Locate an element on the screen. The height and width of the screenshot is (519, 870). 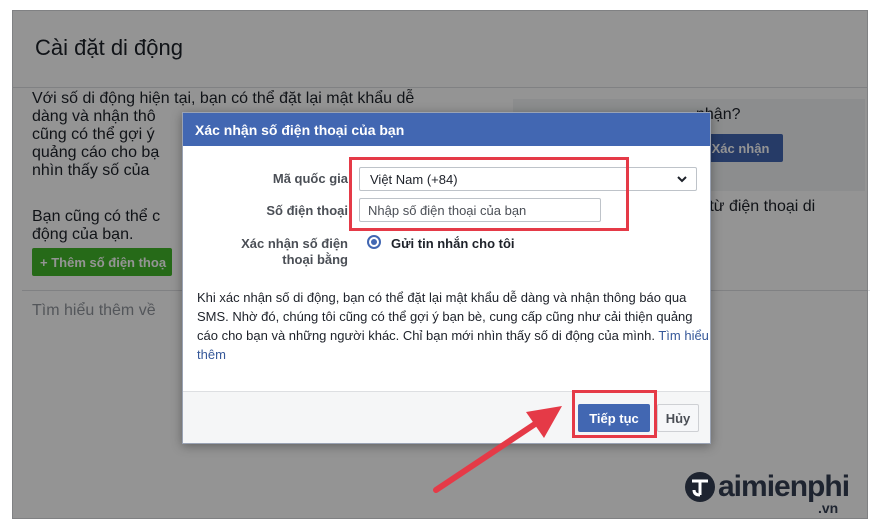
country-select: Việt Nam (+84) is located at coordinates (528, 179).